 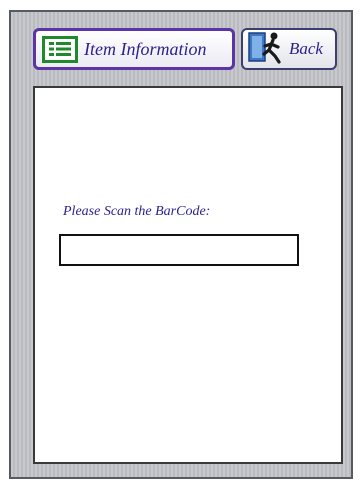 What do you see at coordinates (145, 48) in the screenshot?
I see `tab-item-information-label: Item Information` at bounding box center [145, 48].